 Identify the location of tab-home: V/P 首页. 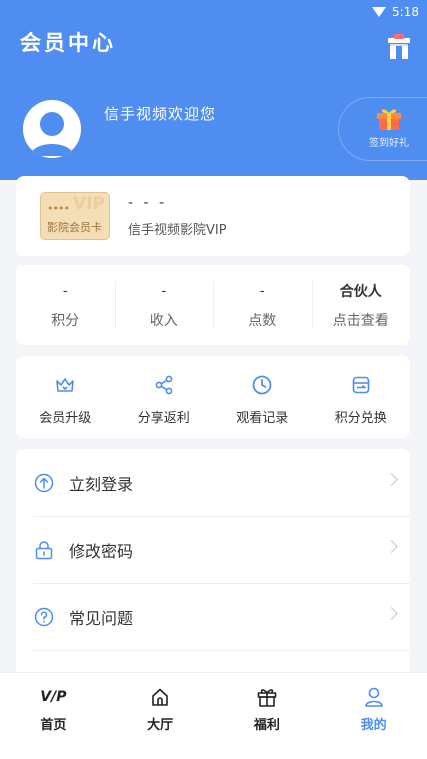
(53, 716).